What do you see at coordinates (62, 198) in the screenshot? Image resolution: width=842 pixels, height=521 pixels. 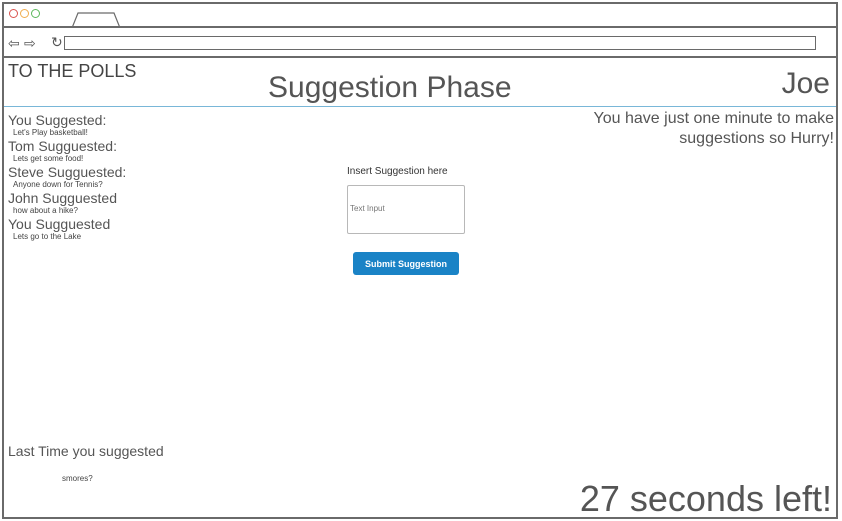 I see `suggester-label: John Sugguested` at bounding box center [62, 198].